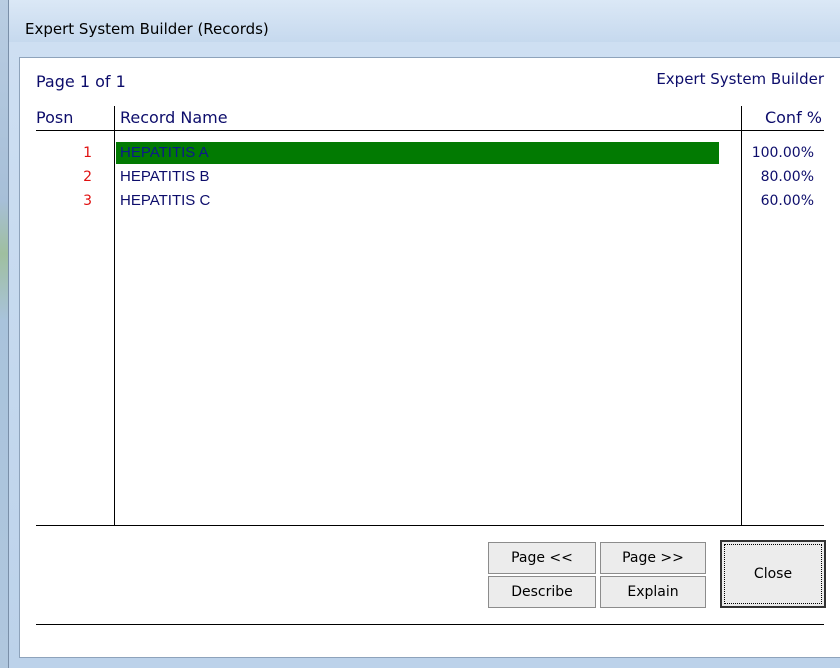  What do you see at coordinates (653, 558) in the screenshot?
I see `page-next-button: Page >>` at bounding box center [653, 558].